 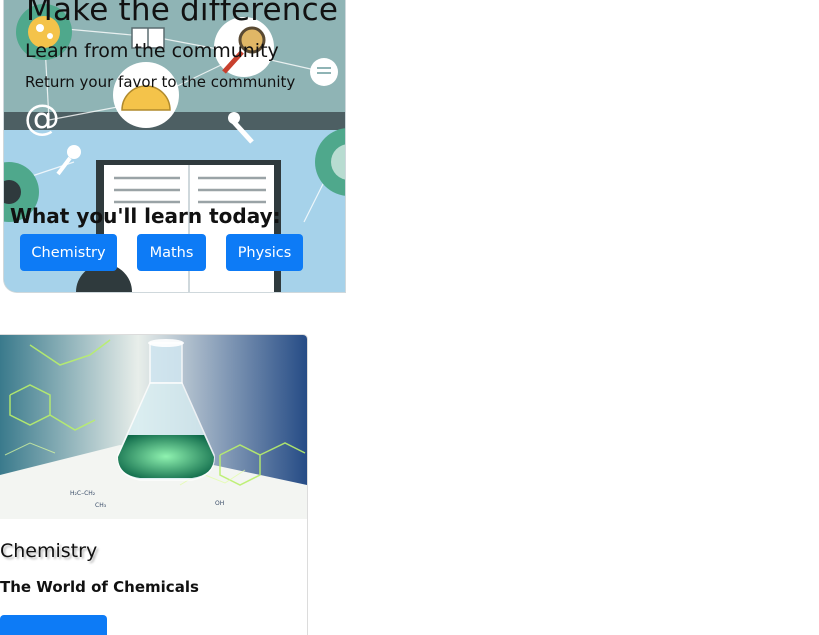 What do you see at coordinates (83, 493) in the screenshot?
I see `svg-text: H₂C–CH₂` at bounding box center [83, 493].